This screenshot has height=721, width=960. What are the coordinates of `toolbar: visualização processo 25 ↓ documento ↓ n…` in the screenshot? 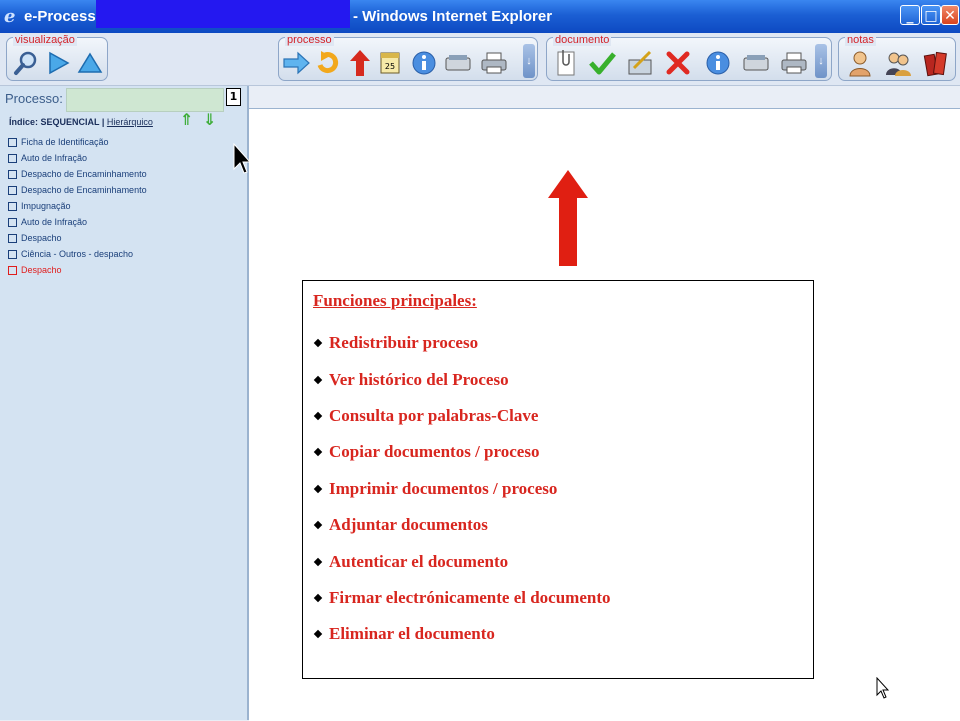 It's located at (480, 59).